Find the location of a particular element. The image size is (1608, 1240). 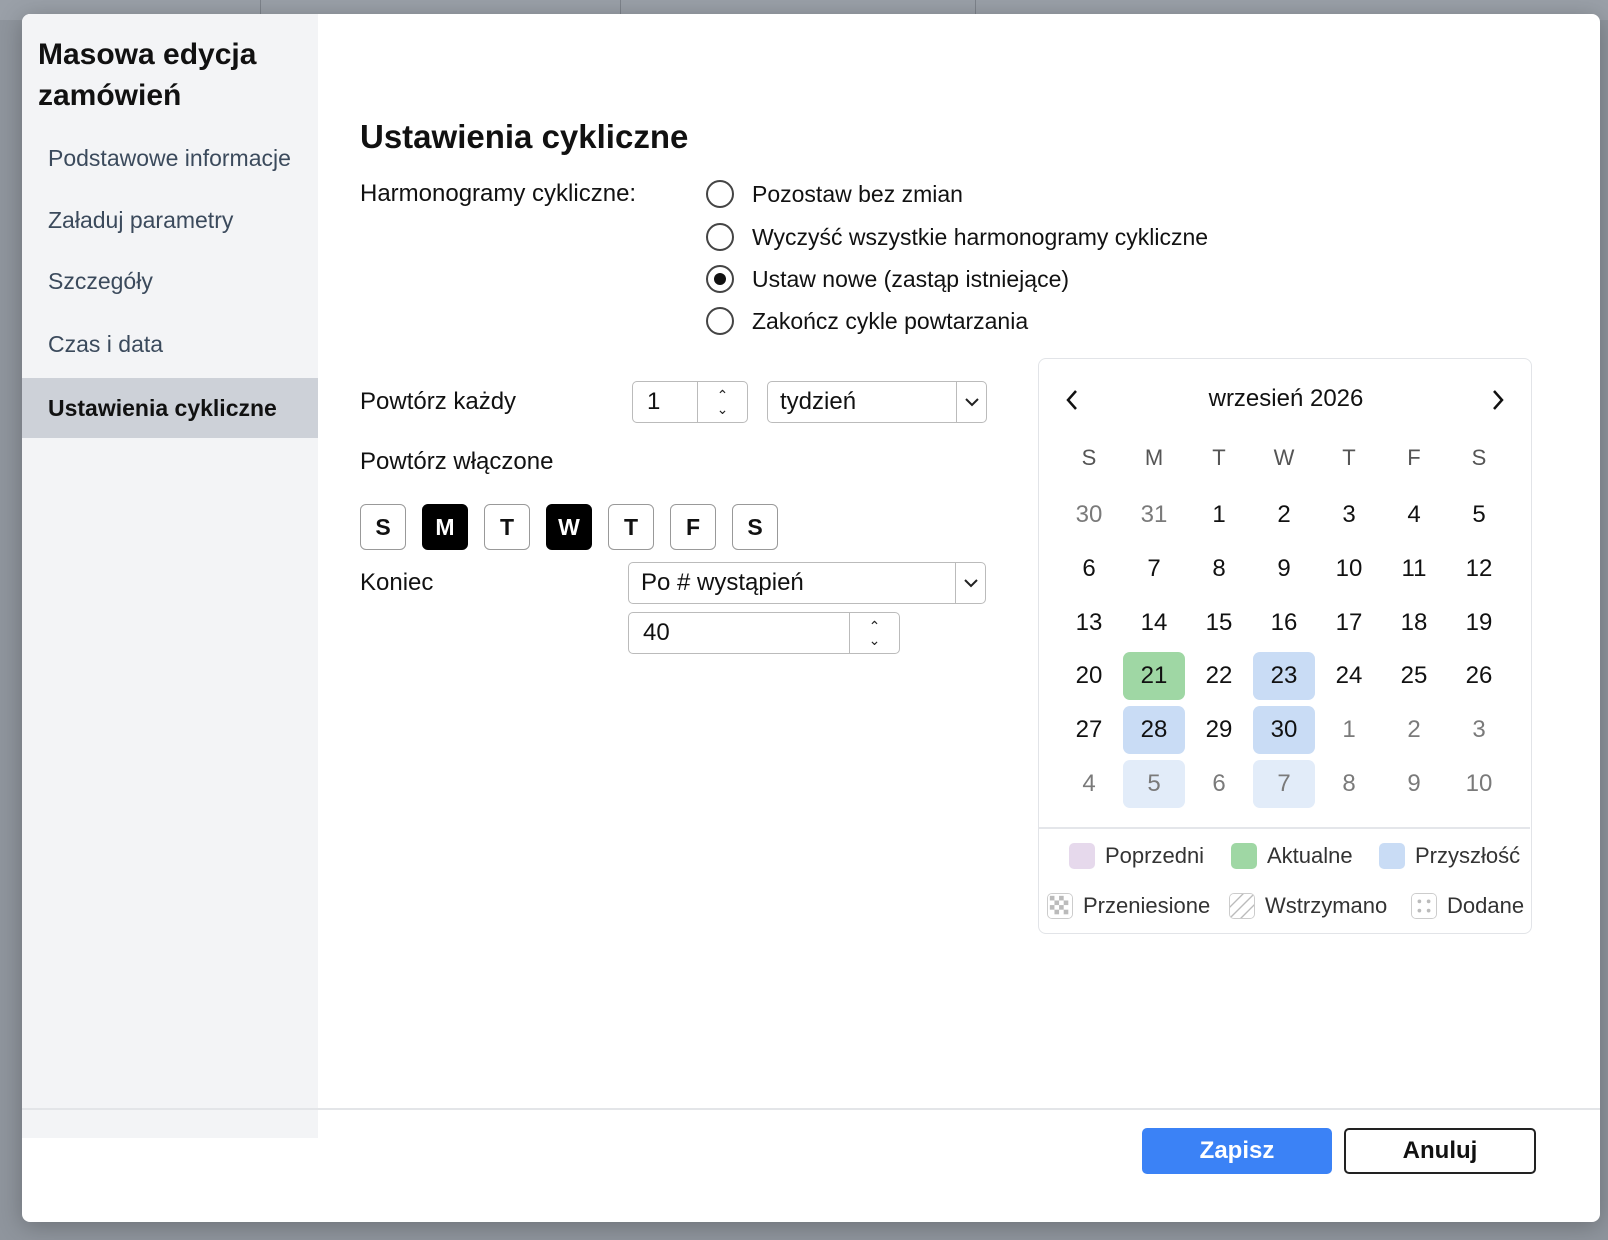

calendar-day: 22 is located at coordinates (1219, 676).